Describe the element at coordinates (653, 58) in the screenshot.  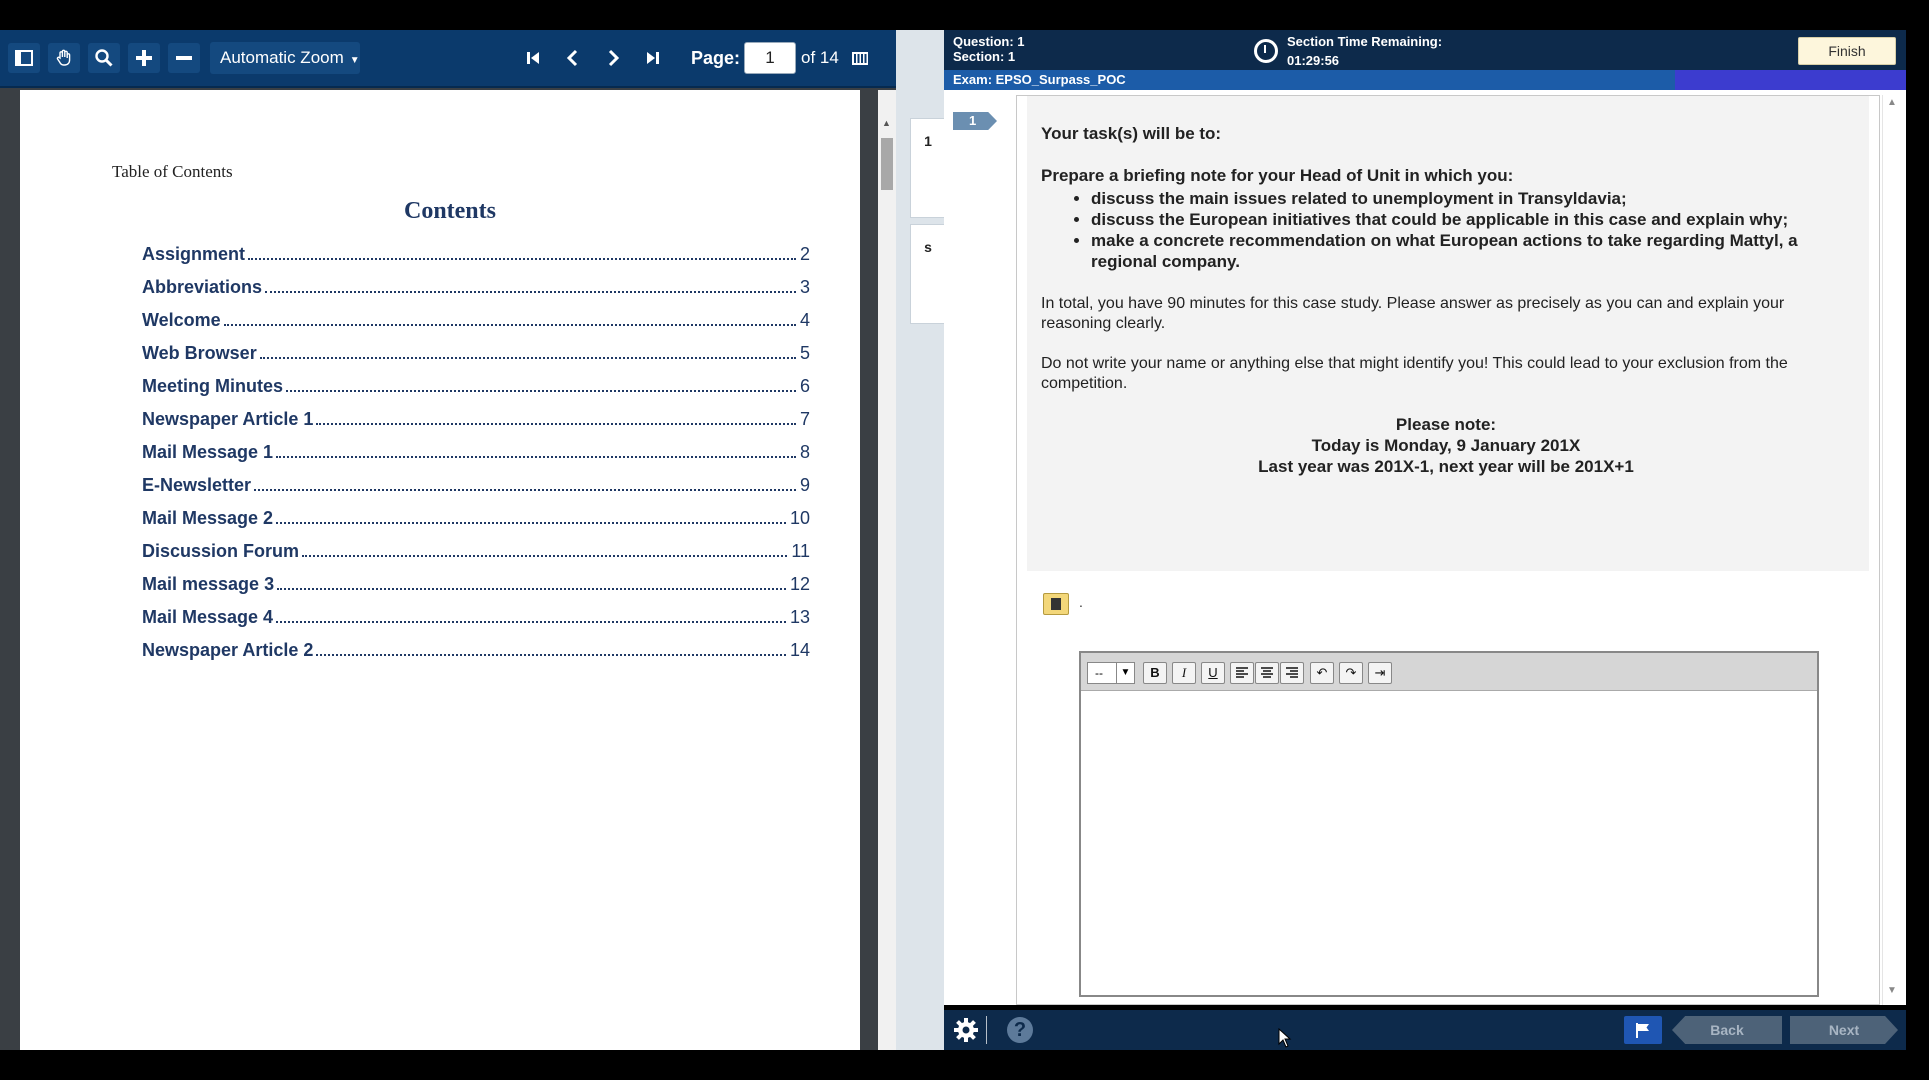
I see `last-page-icon` at that location.